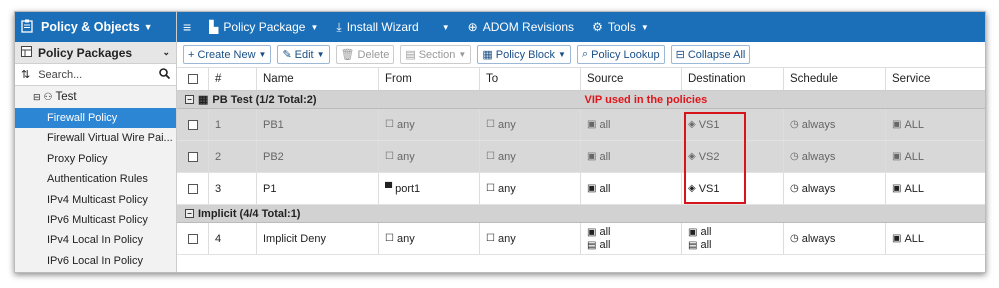 The height and width of the screenshot is (288, 999). I want to click on hamburger-menu-button: ≡, so click(187, 27).